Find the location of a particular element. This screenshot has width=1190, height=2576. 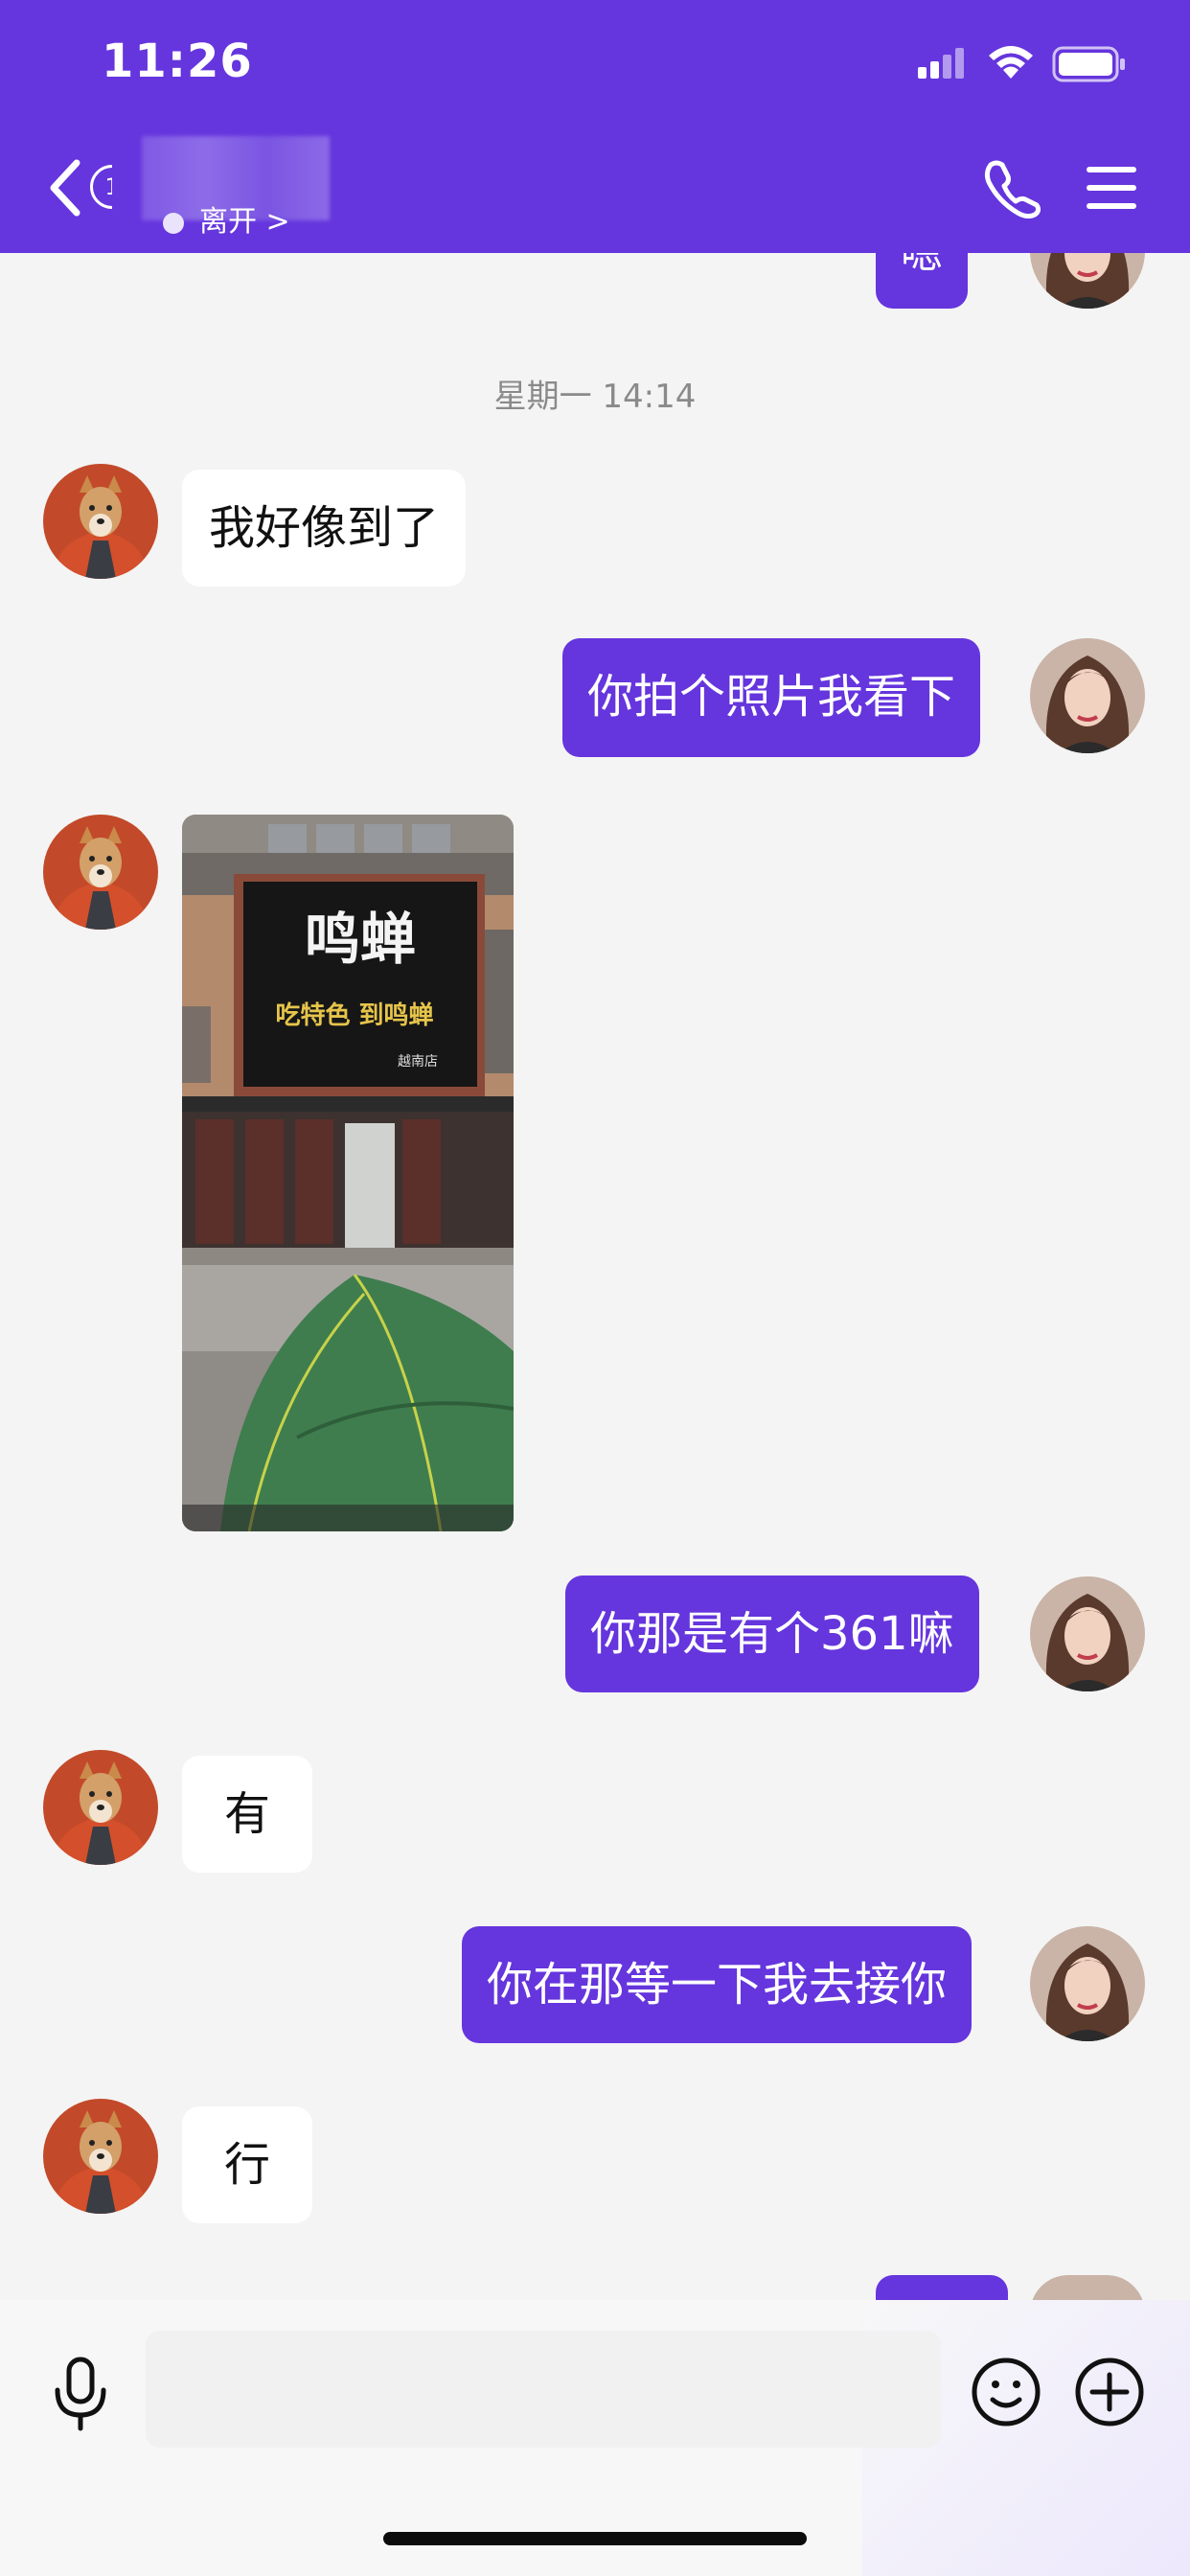

sign-branch: 越南店 is located at coordinates (418, 1062).